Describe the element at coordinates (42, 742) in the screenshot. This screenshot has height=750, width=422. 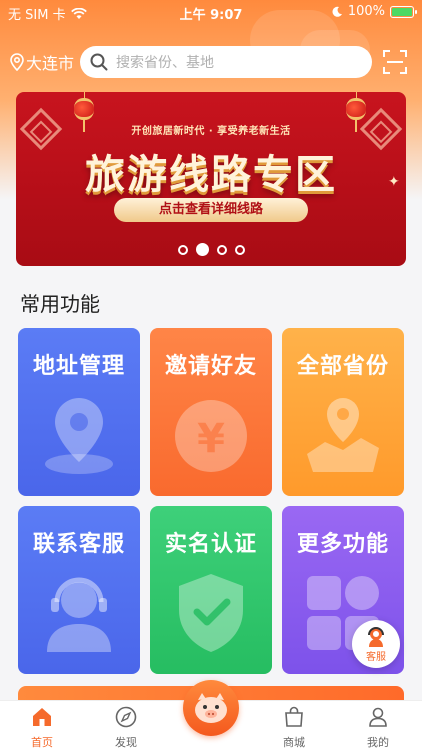
I see `tab-home-label: 首页` at that location.